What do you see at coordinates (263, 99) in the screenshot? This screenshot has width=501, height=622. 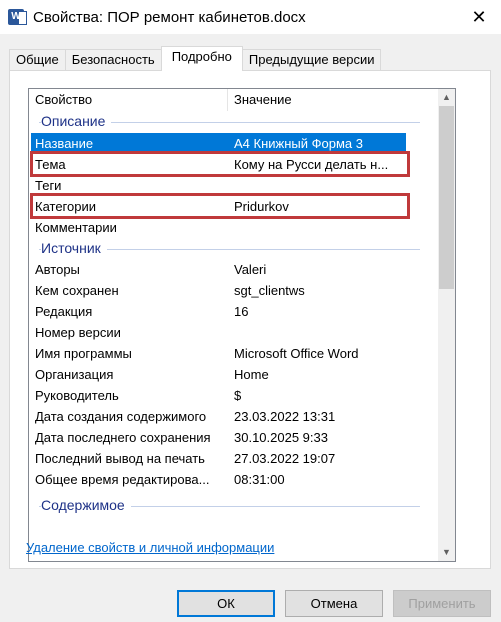 I see `column-header-value: Значение` at bounding box center [263, 99].